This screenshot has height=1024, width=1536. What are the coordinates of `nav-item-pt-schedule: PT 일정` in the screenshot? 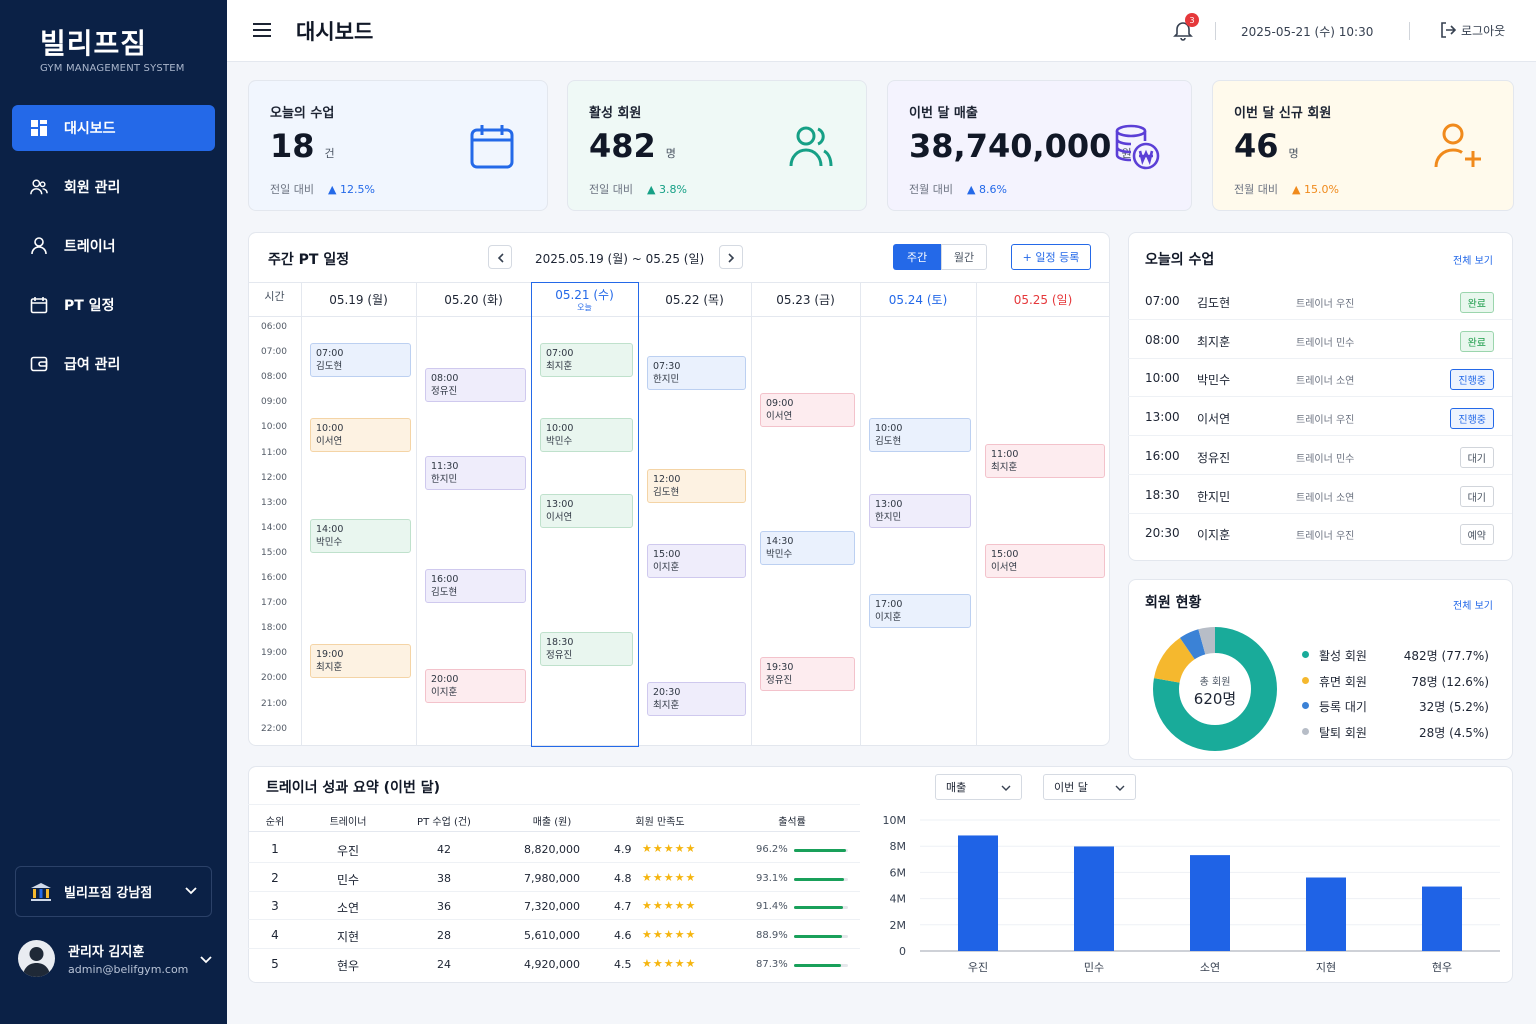 It's located at (113, 305).